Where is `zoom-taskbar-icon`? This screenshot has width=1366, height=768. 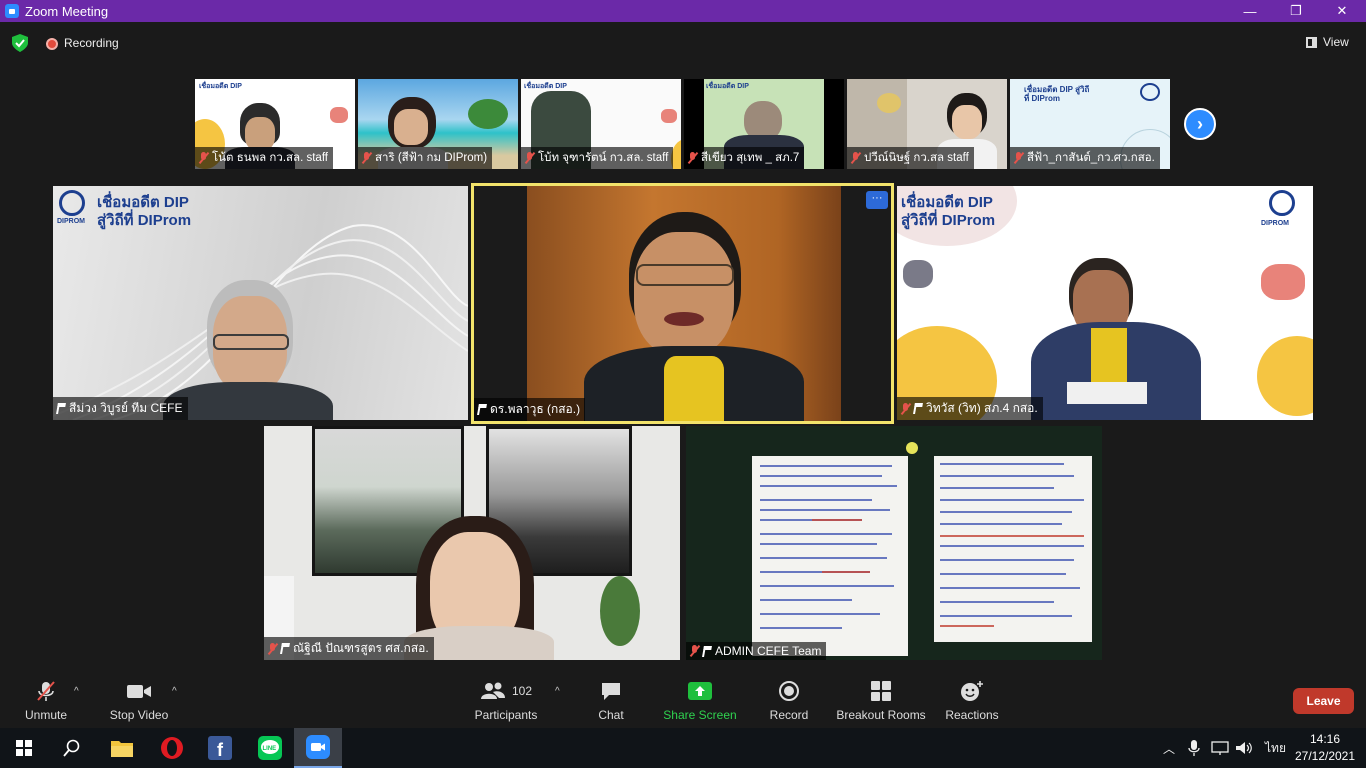
zoom-taskbar-icon is located at coordinates (318, 748).